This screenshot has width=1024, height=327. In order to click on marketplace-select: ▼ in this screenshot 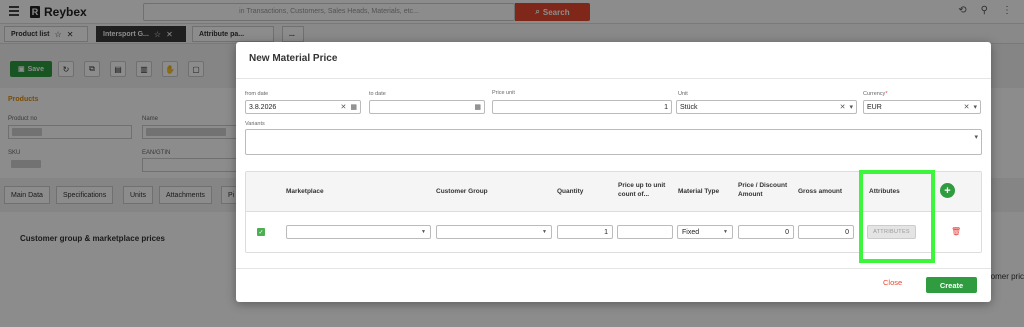, I will do `click(358, 232)`.